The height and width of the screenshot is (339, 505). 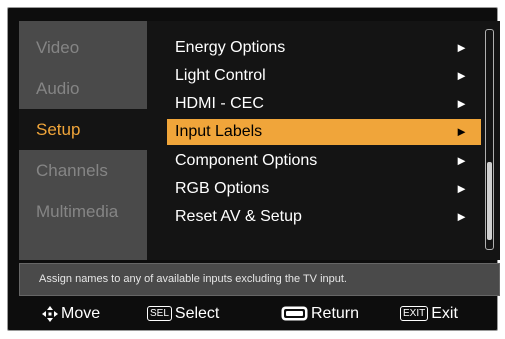 What do you see at coordinates (335, 313) in the screenshot?
I see `return-label: Return` at bounding box center [335, 313].